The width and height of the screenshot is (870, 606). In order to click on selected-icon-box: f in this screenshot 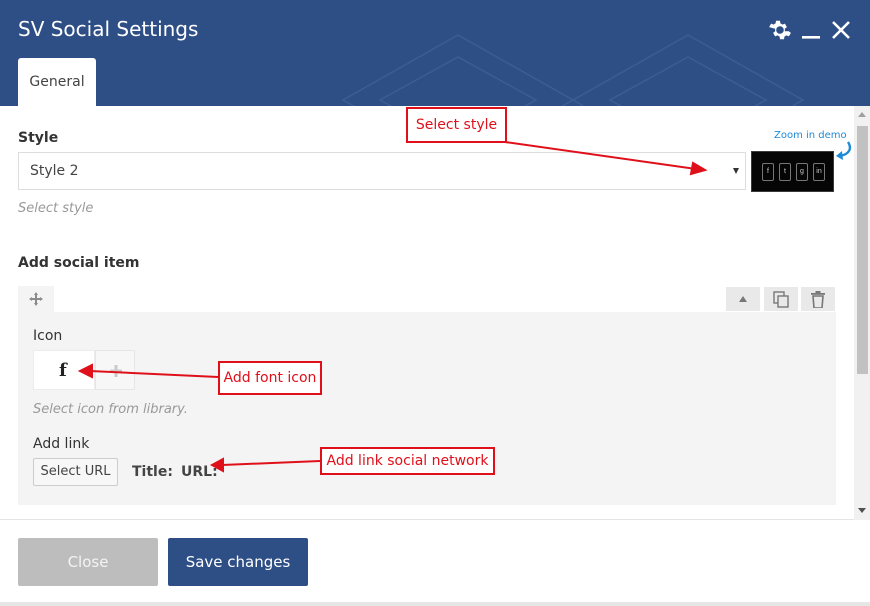, I will do `click(64, 370)`.